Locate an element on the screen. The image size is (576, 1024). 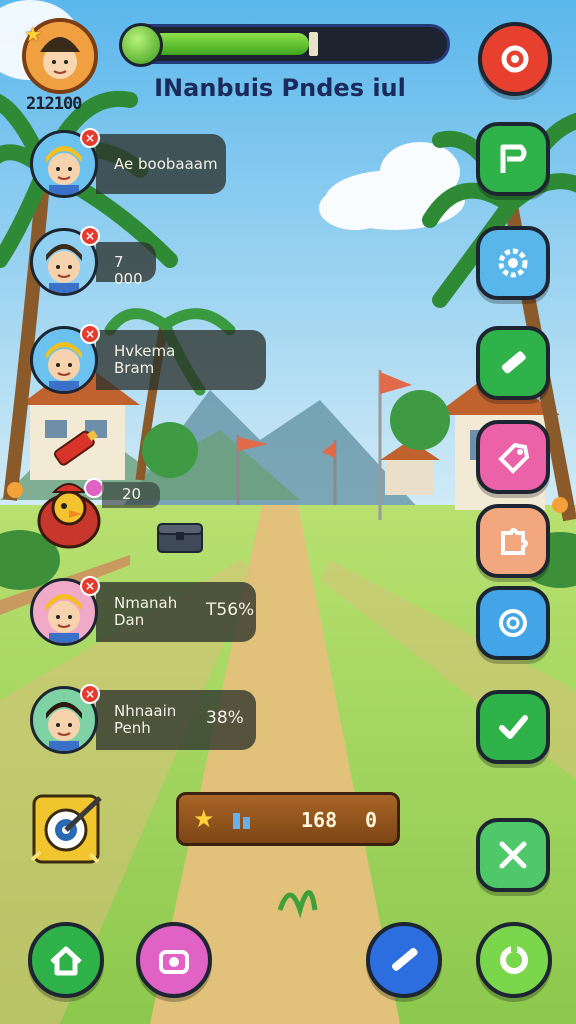
player-name: 7 000 is located at coordinates (128, 270).